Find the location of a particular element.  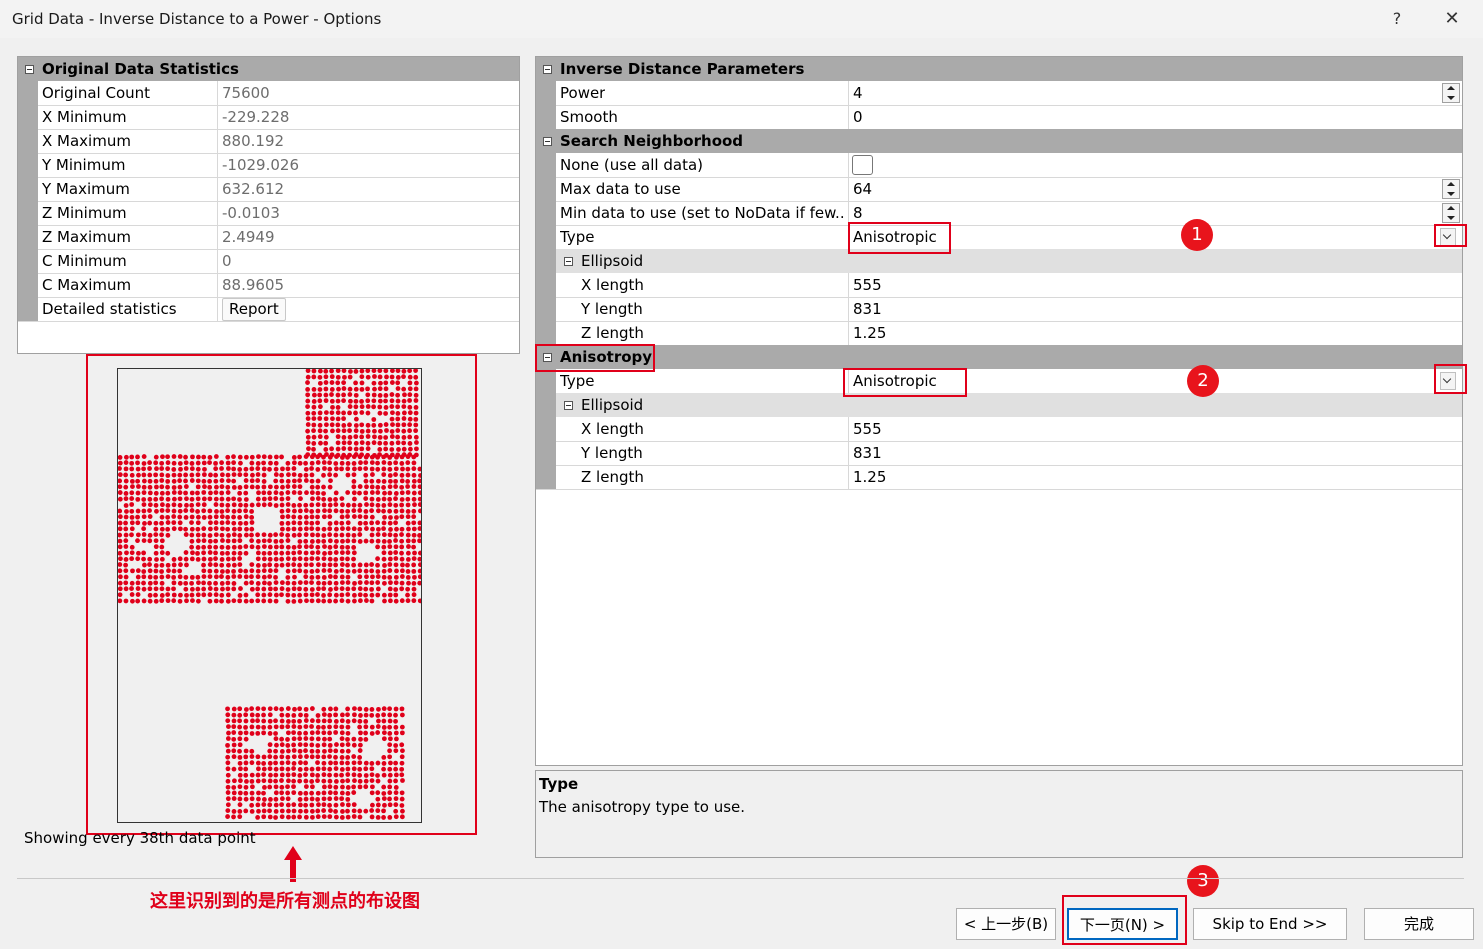

search-category: Search Neighborhood is located at coordinates (999, 141).